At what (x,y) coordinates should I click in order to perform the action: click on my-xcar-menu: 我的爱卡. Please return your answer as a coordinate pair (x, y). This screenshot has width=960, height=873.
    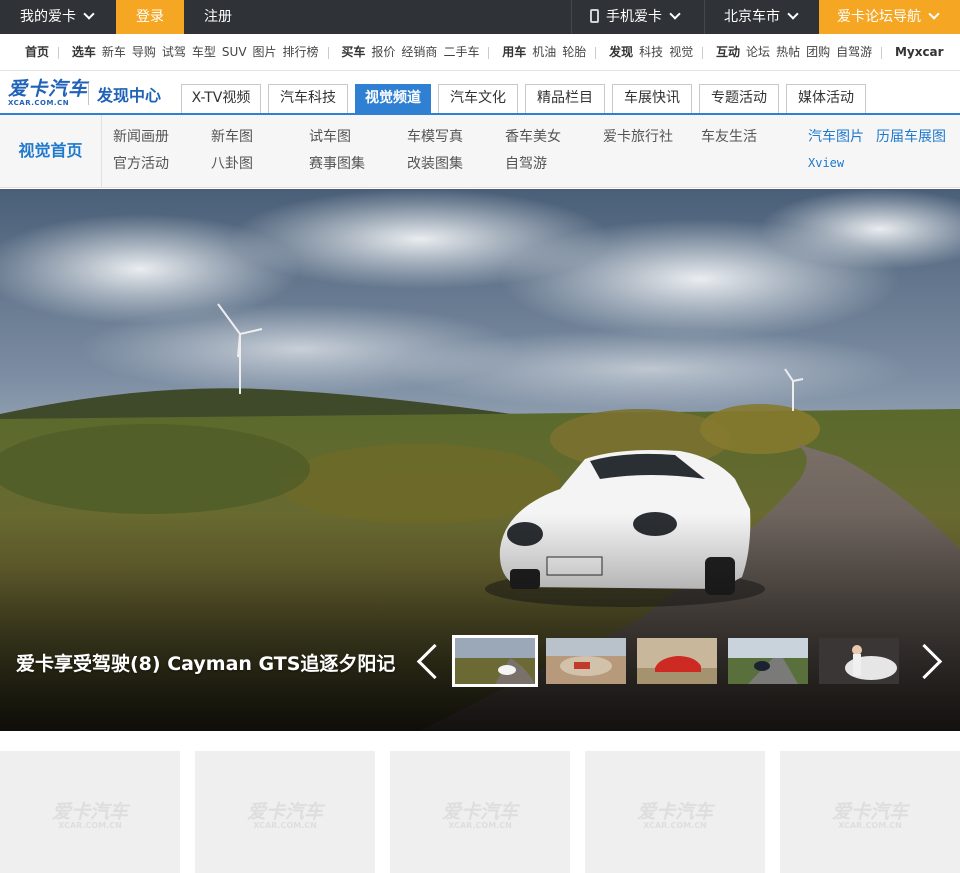
    Looking at the image, I should click on (58, 17).